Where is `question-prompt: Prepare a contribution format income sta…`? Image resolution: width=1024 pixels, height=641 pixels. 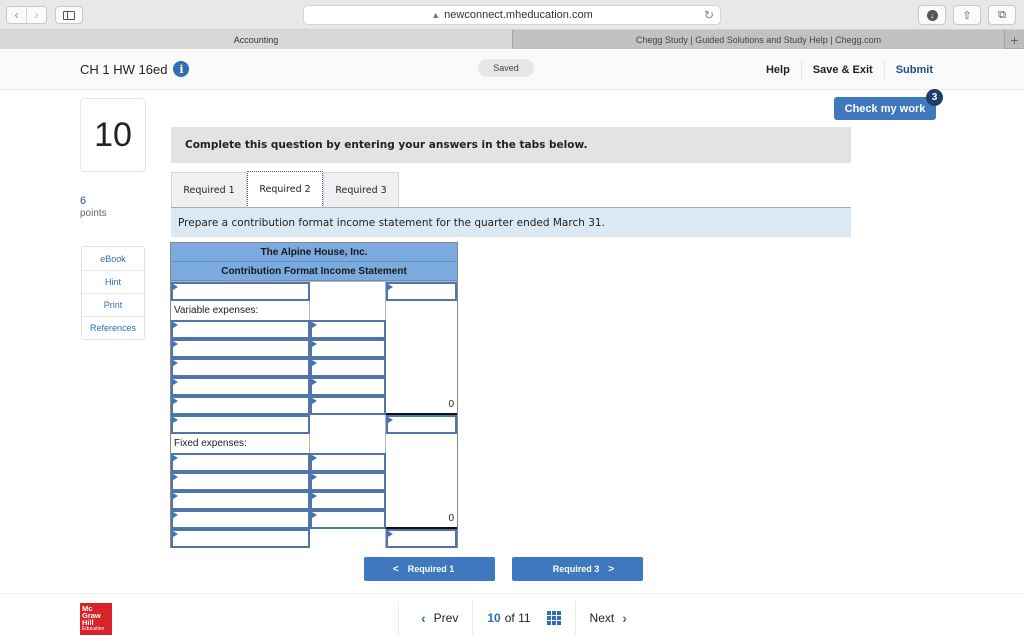
question-prompt: Prepare a contribution format income sta… is located at coordinates (511, 222).